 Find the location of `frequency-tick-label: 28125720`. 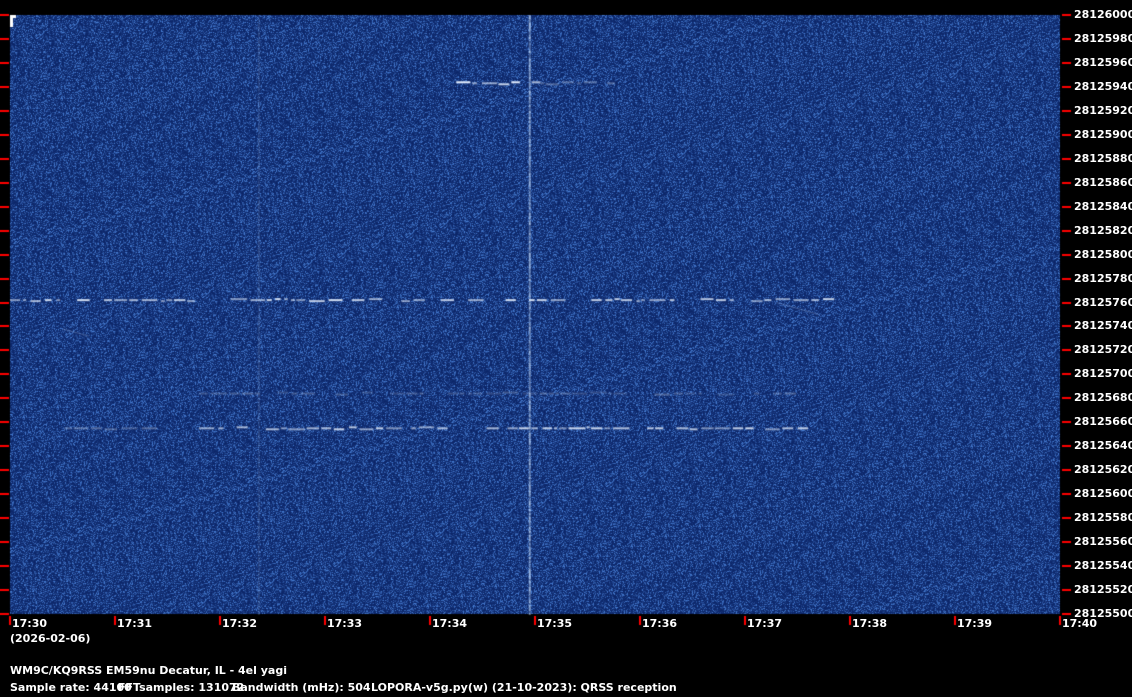

frequency-tick-label: 28125720 is located at coordinates (1103, 350).